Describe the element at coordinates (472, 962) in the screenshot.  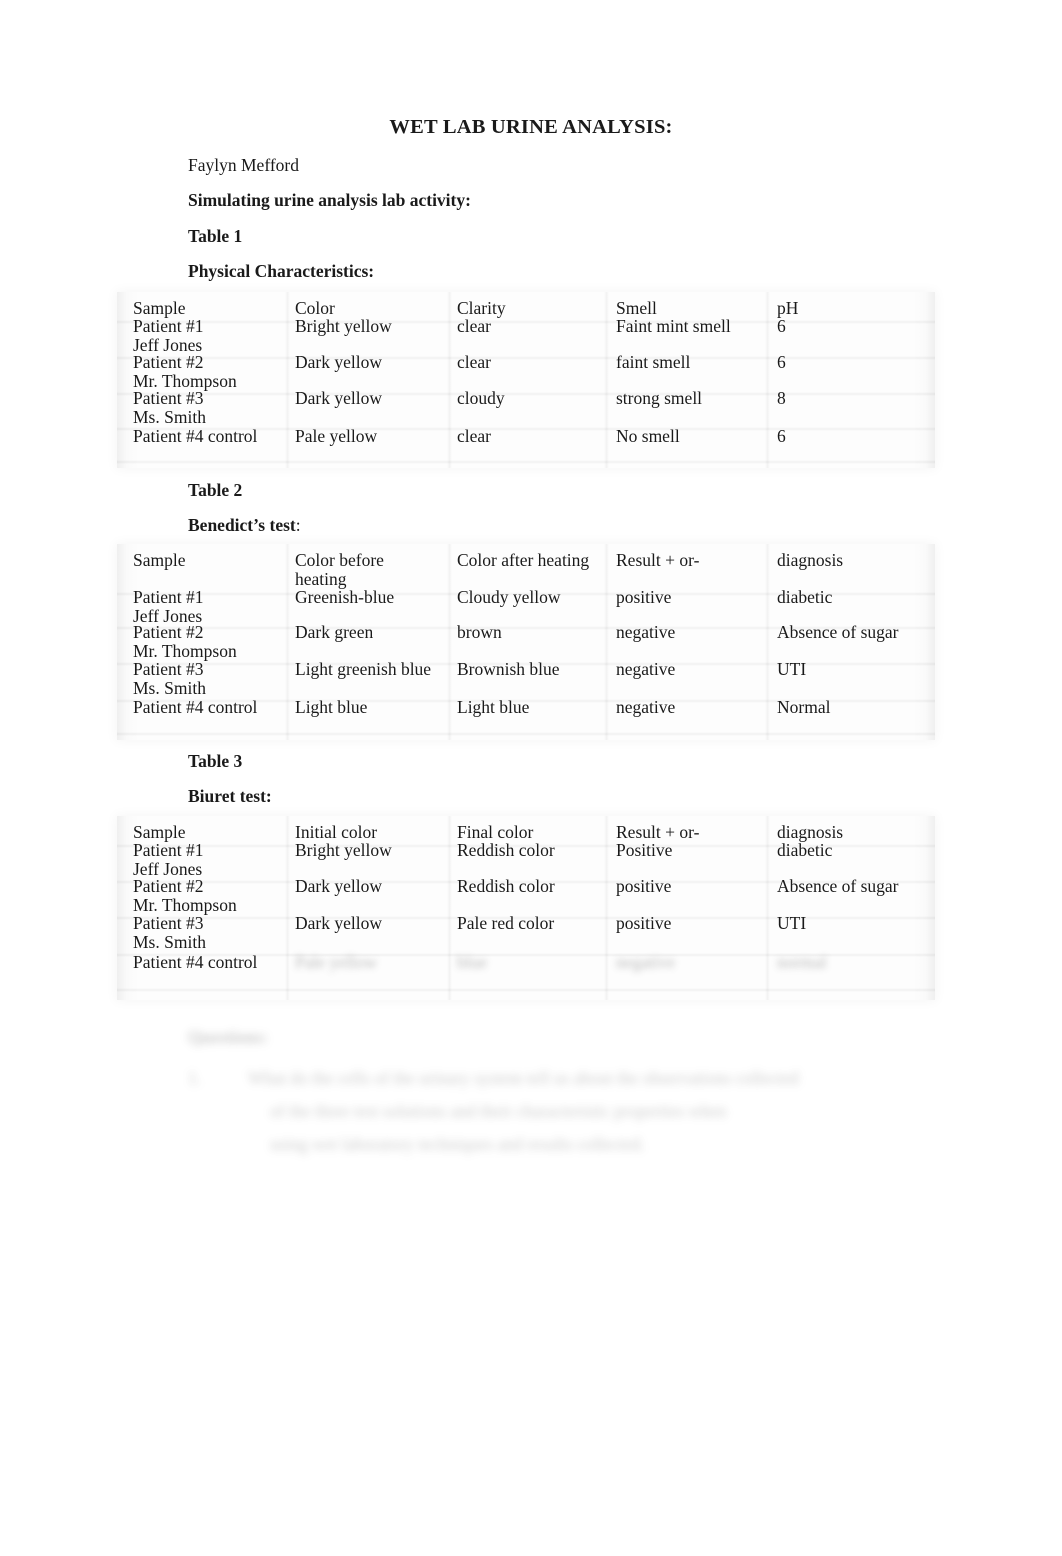
I see `table-cell-final: blue` at that location.